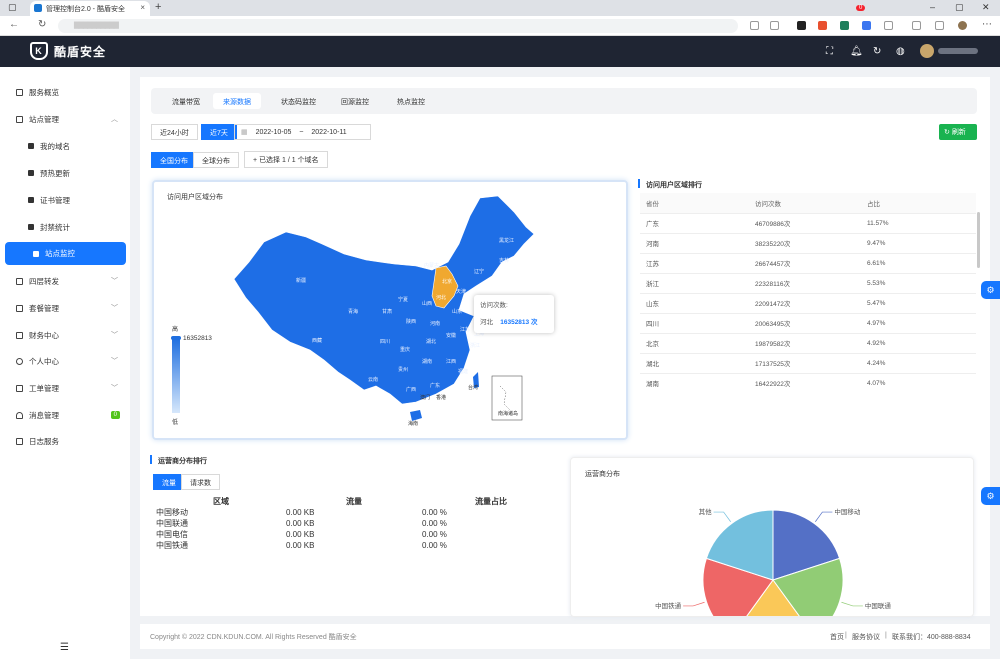  What do you see at coordinates (65, 335) in the screenshot?
I see `sidebar-item-finance: 财务中心 ﹀` at bounding box center [65, 335].